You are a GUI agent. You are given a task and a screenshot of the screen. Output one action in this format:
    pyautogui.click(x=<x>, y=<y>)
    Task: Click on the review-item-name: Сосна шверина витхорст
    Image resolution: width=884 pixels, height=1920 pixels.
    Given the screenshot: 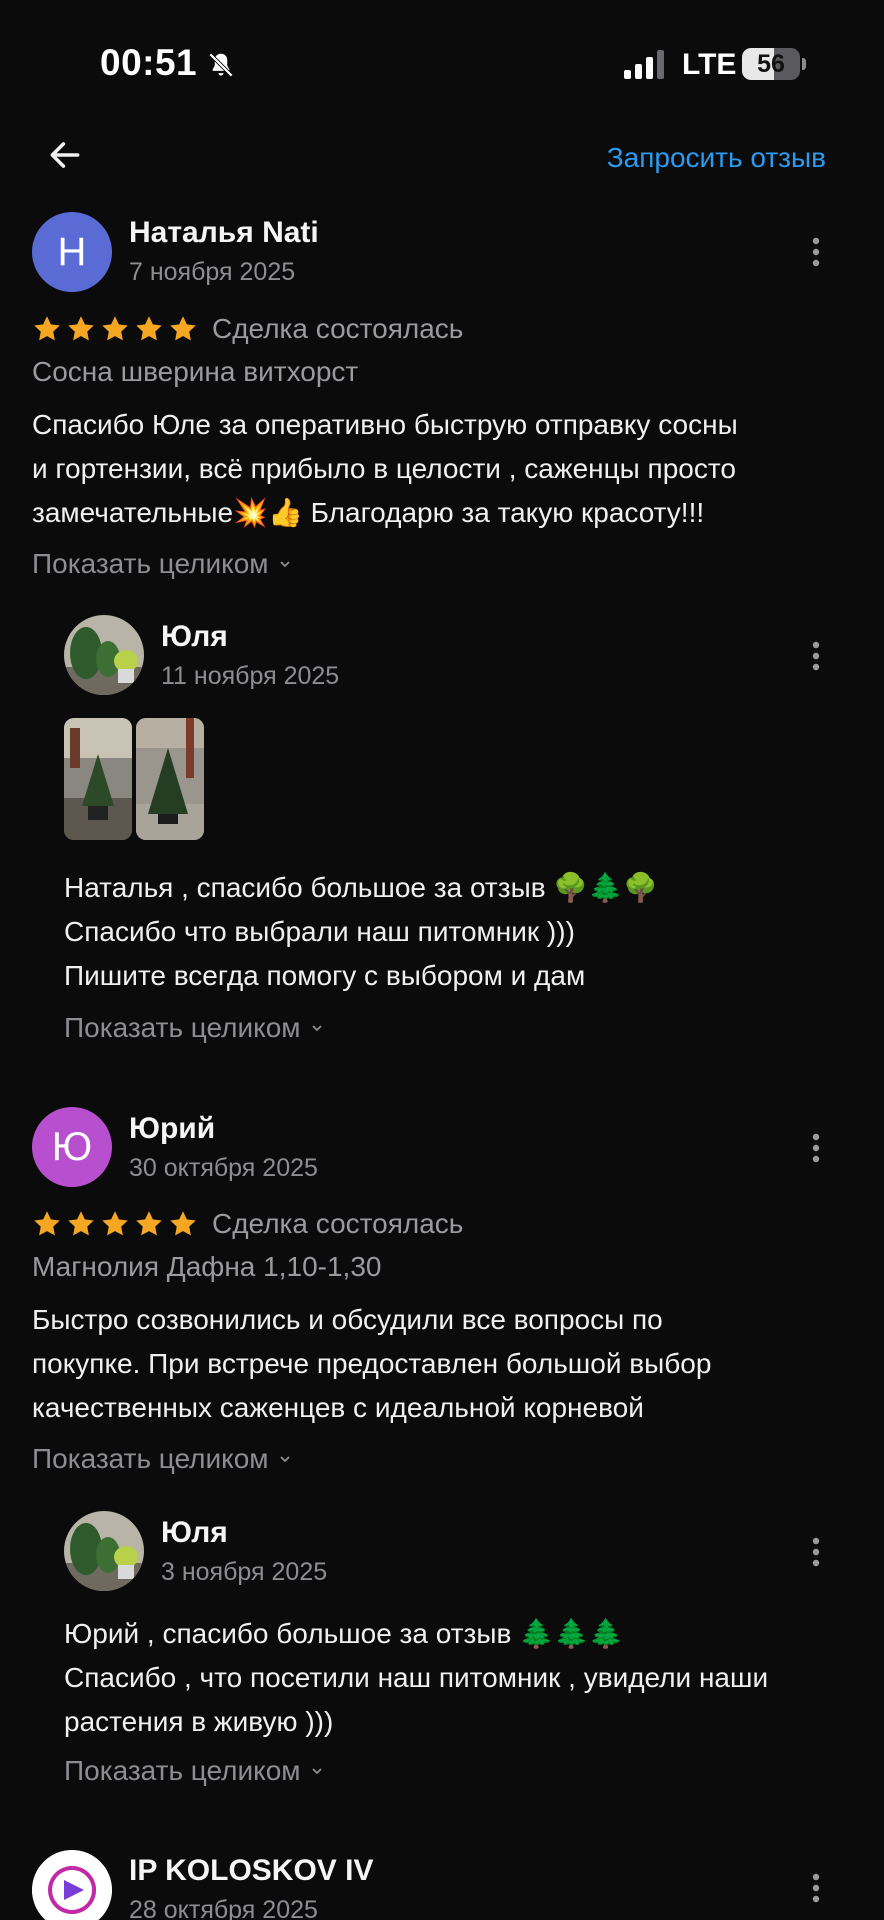 What is the action you would take?
    pyautogui.click(x=195, y=372)
    